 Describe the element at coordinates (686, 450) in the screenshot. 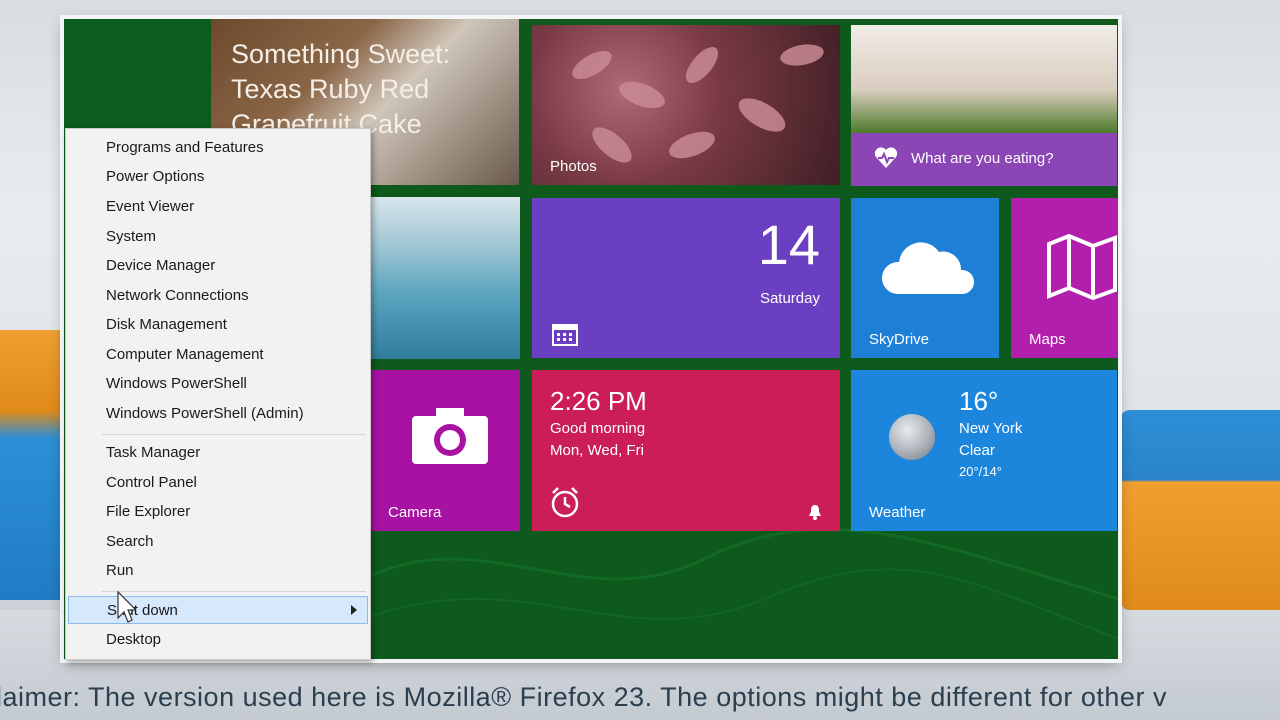

I see `tile-alarms: 2:26 PM Good morning Mon, Wed, Fri` at that location.